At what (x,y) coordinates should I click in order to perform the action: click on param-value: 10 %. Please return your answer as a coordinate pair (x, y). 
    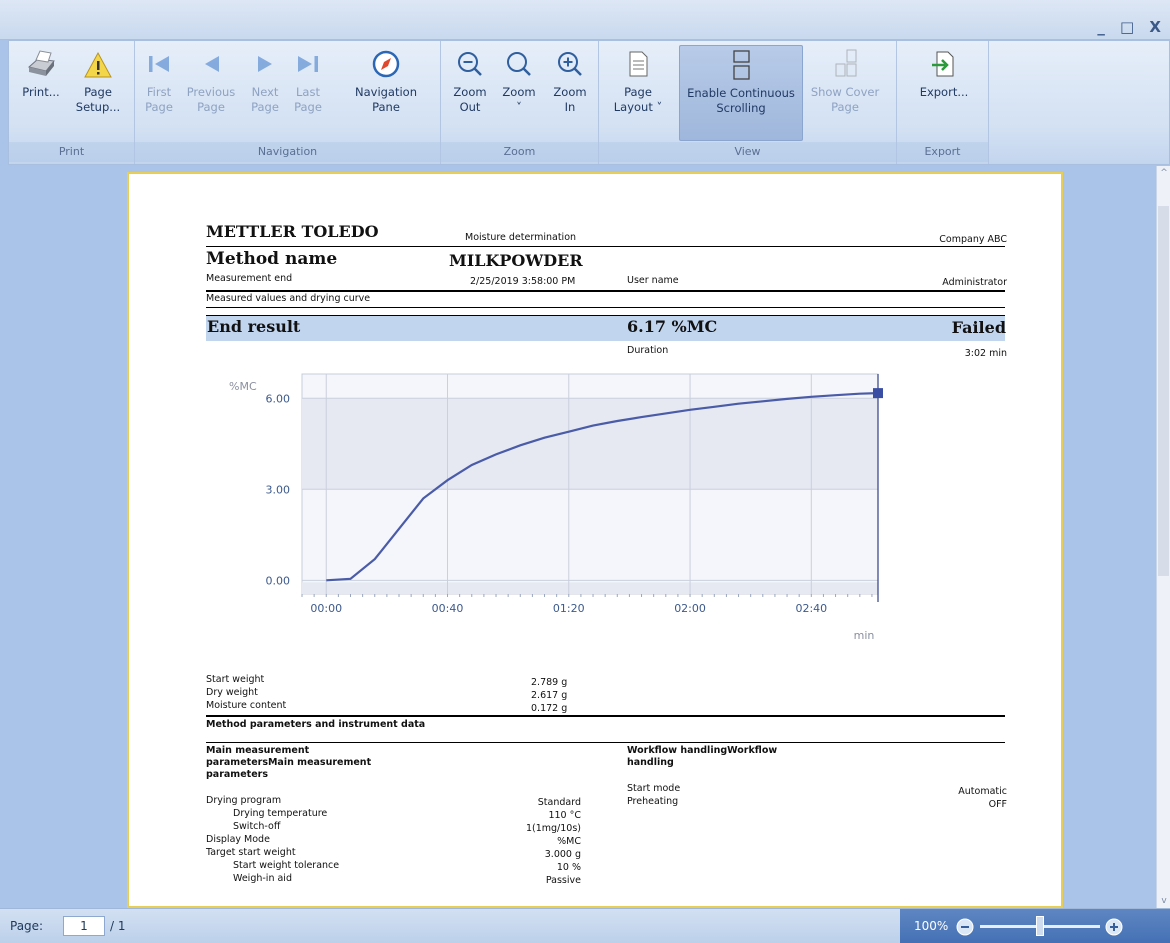
    Looking at the image, I should click on (568, 867).